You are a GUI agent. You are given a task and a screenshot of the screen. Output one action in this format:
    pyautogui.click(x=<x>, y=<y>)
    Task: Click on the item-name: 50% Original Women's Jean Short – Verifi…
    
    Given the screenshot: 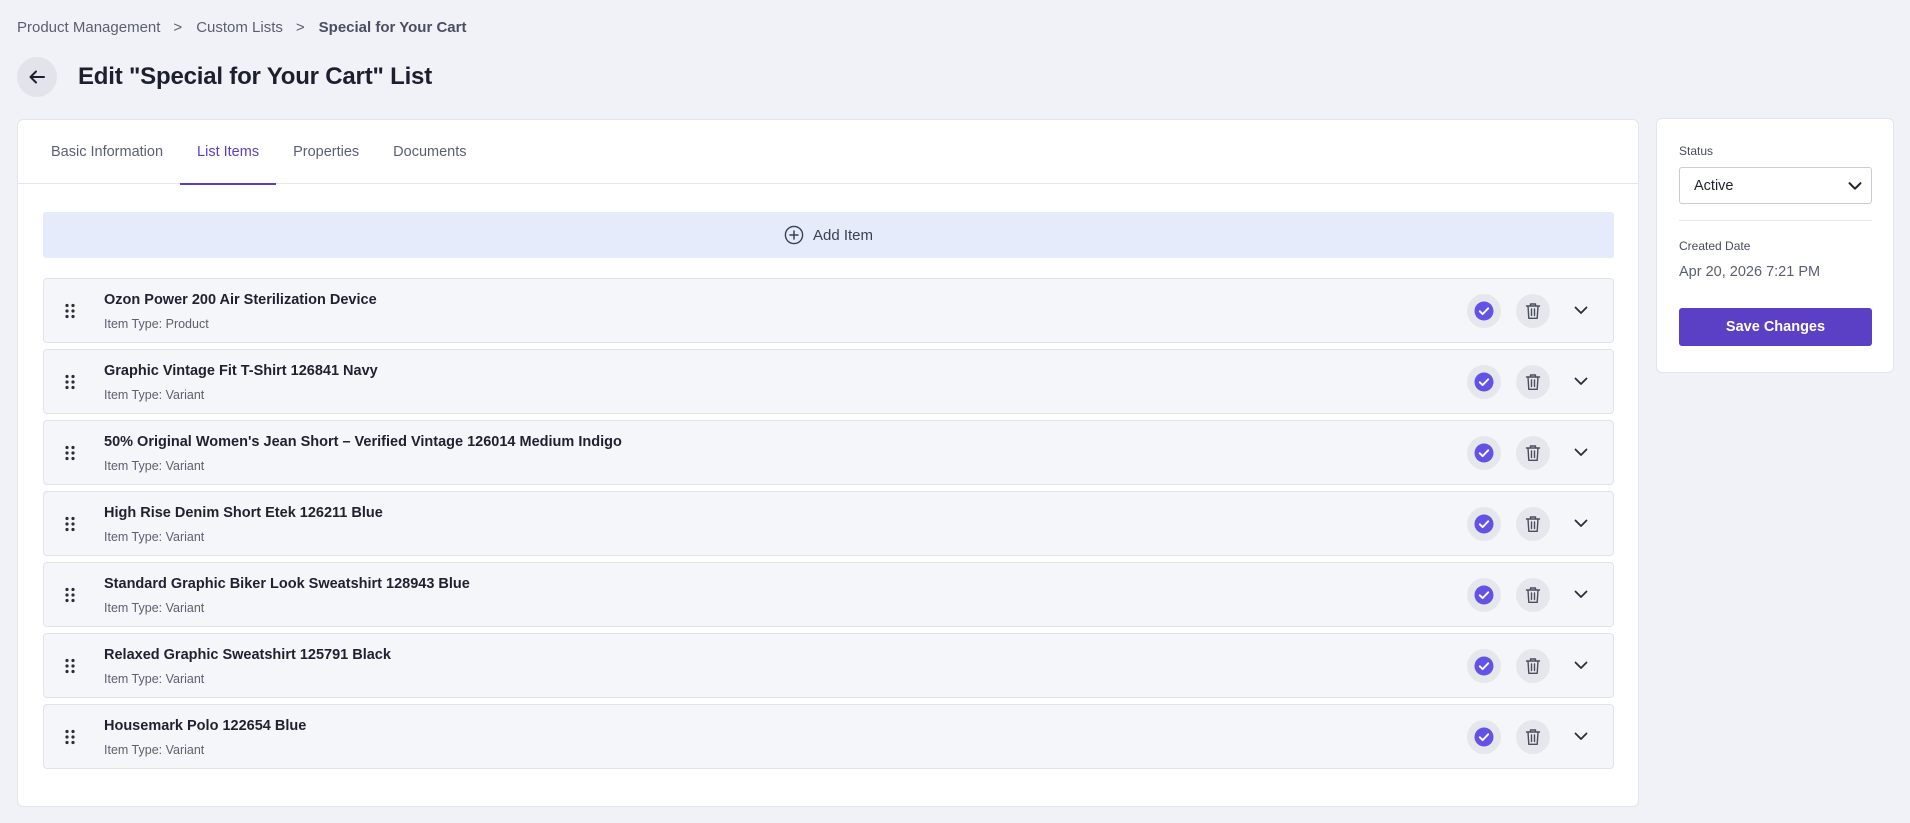 What is the action you would take?
    pyautogui.click(x=363, y=442)
    